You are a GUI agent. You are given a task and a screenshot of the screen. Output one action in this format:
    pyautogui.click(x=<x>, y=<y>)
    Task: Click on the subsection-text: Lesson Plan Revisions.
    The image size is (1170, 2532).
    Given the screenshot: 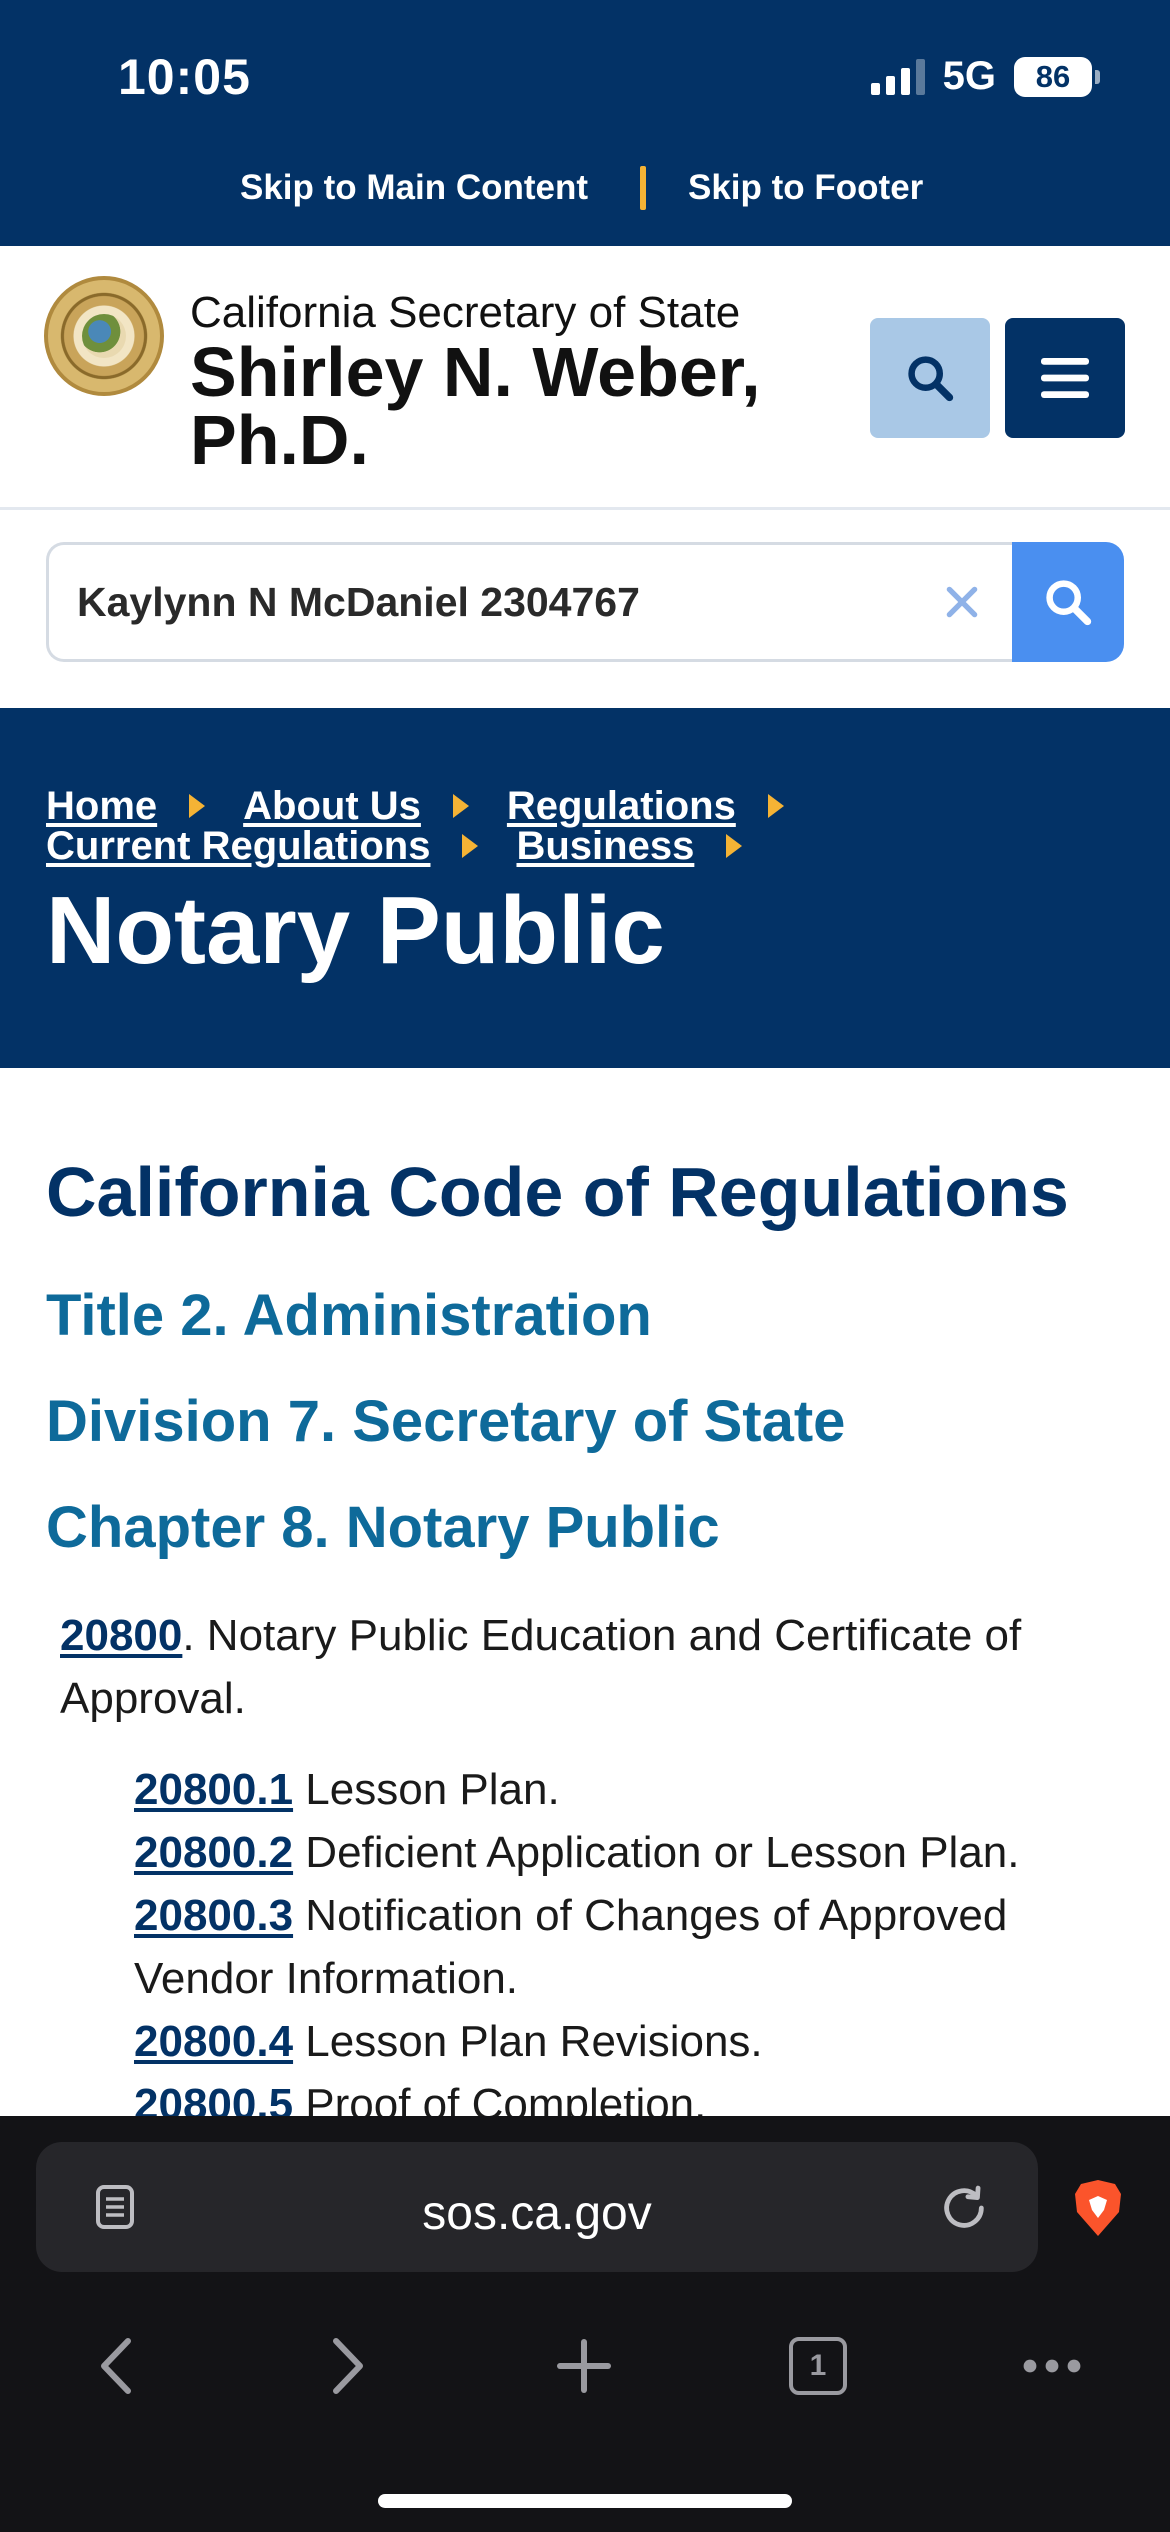 What is the action you would take?
    pyautogui.click(x=528, y=2041)
    